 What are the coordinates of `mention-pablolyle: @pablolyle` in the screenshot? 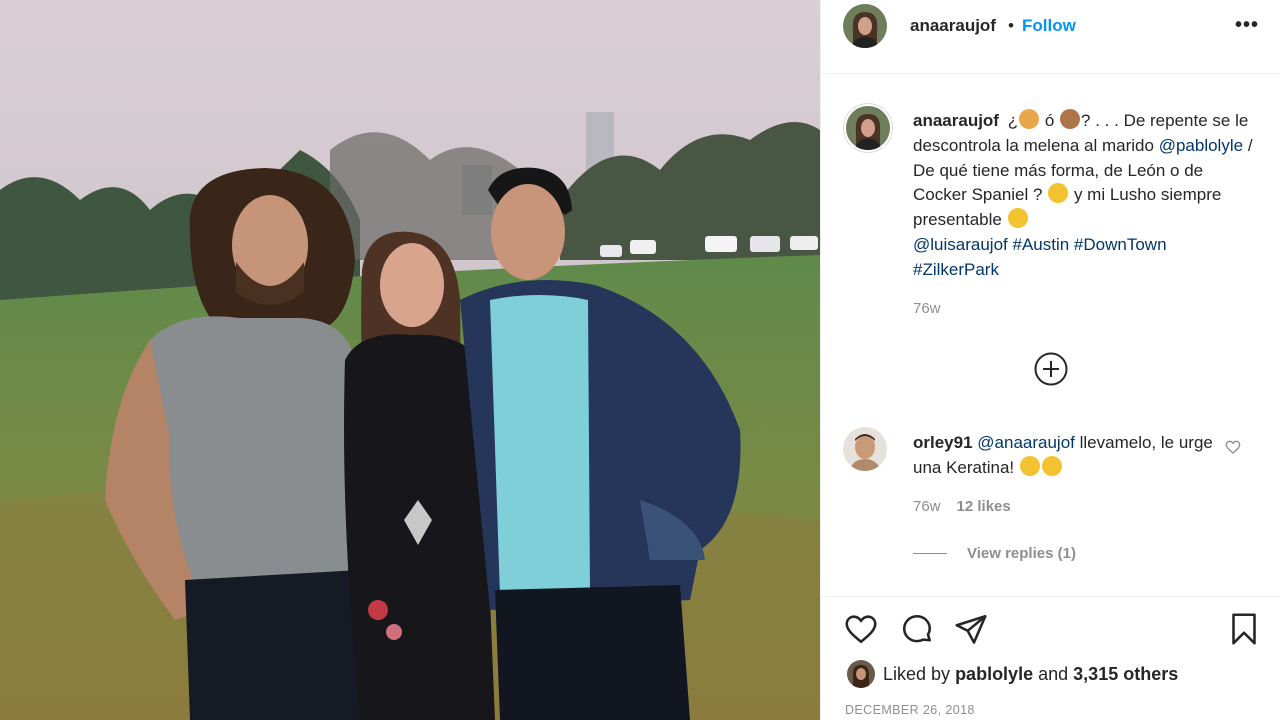 It's located at (1201, 145).